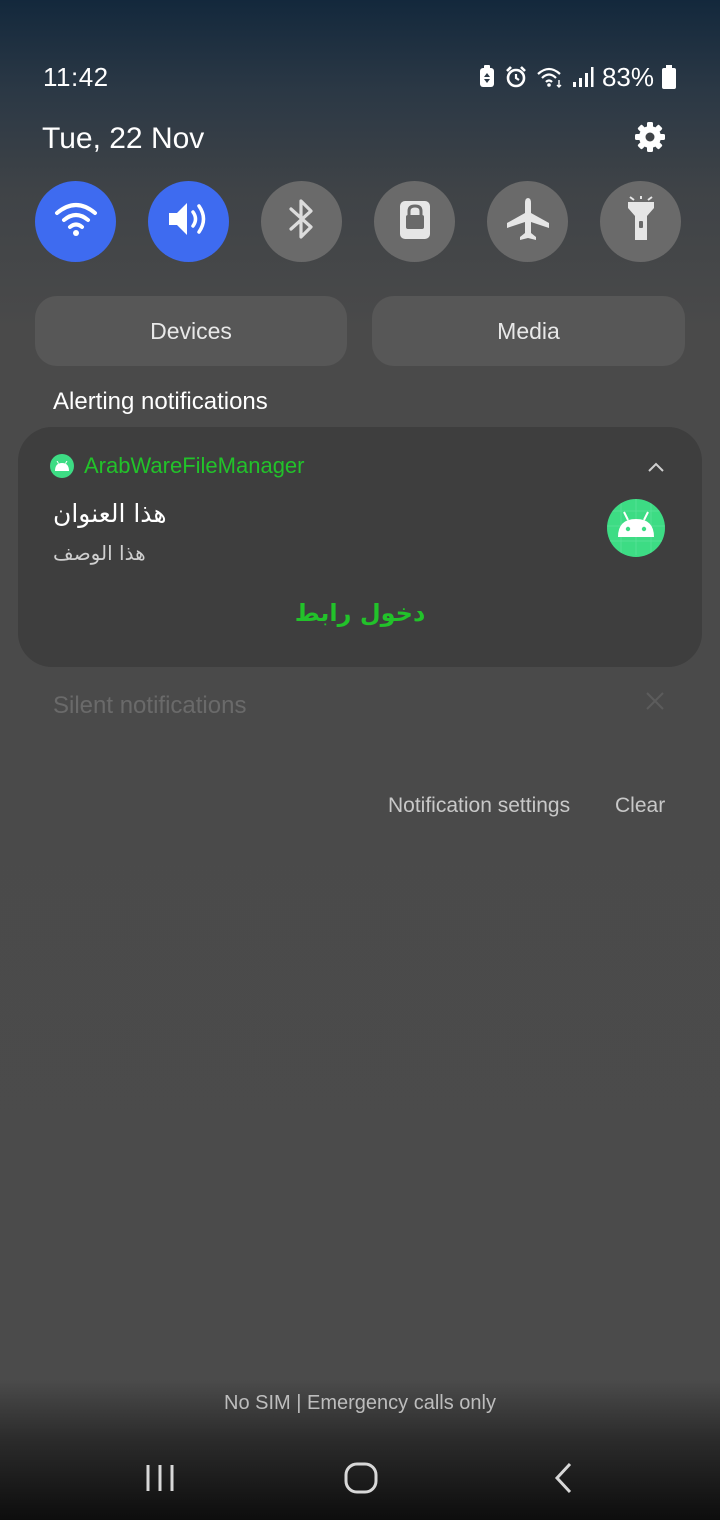  I want to click on signal-icon, so click(583, 77).